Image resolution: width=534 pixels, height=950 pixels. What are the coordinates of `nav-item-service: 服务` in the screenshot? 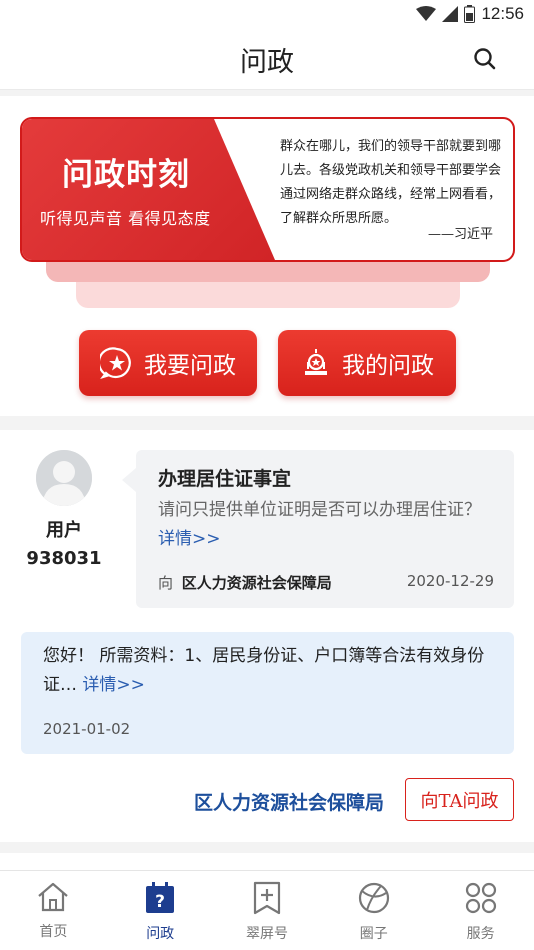 It's located at (480, 910).